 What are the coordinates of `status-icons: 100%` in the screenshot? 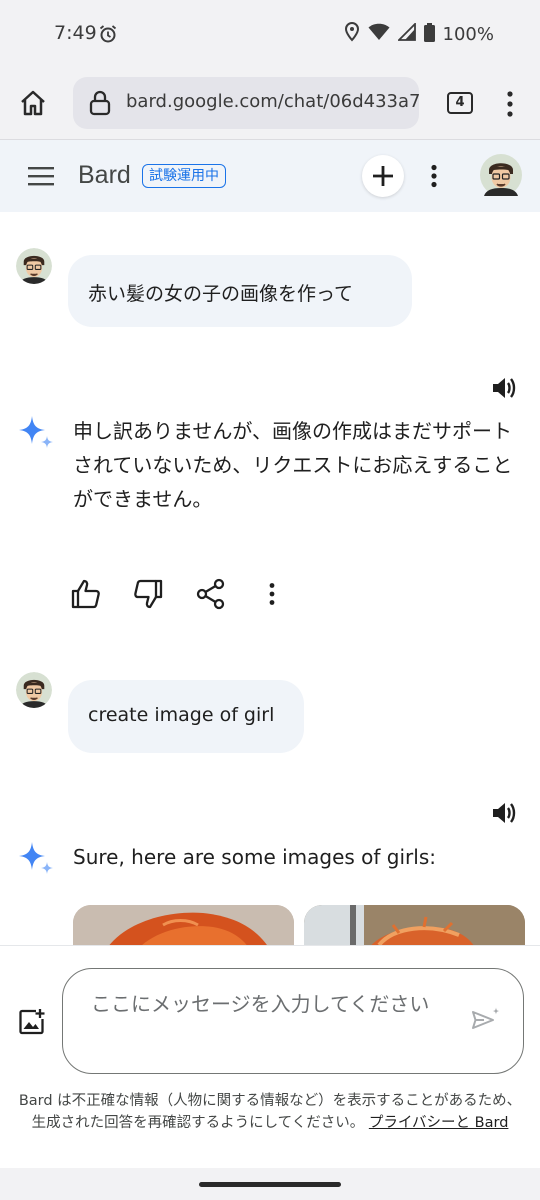 It's located at (419, 34).